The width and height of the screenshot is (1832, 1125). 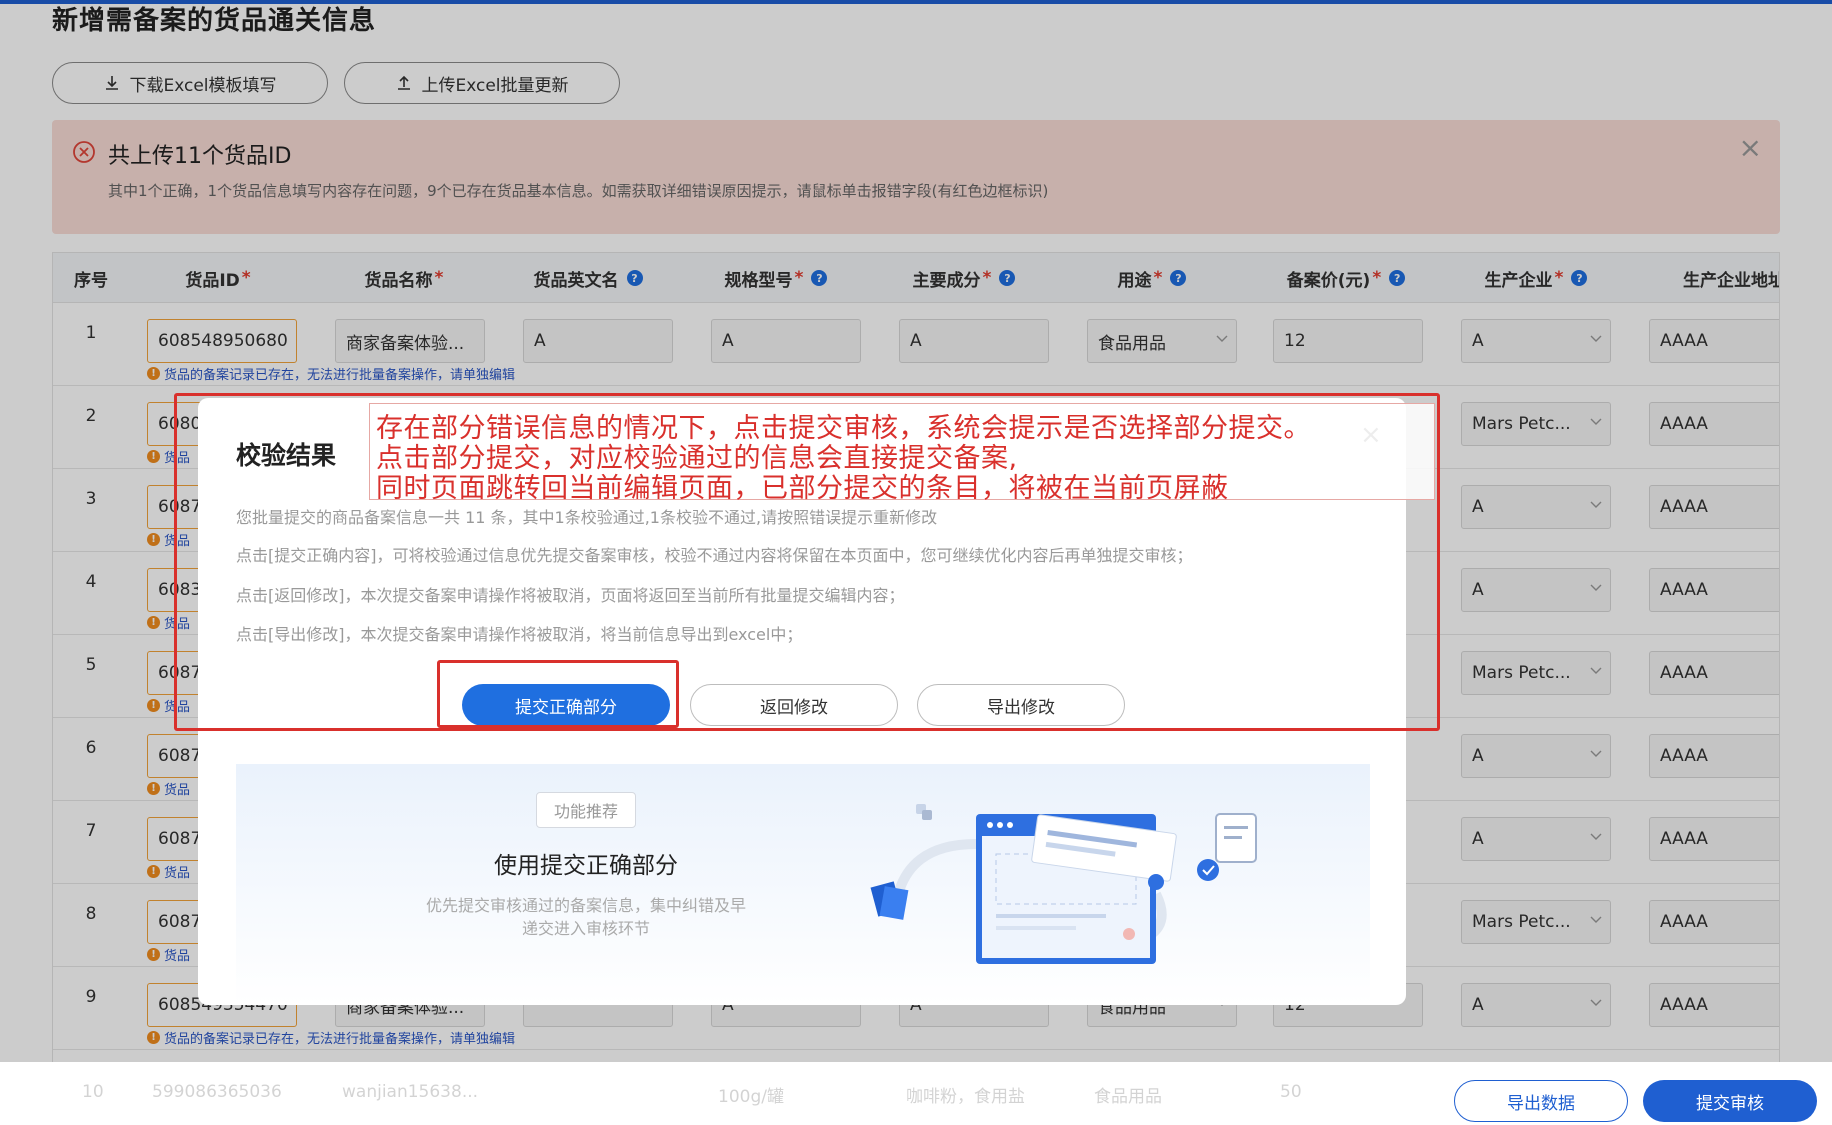 I want to click on submit-review-button: 提交审核, so click(x=1730, y=1101).